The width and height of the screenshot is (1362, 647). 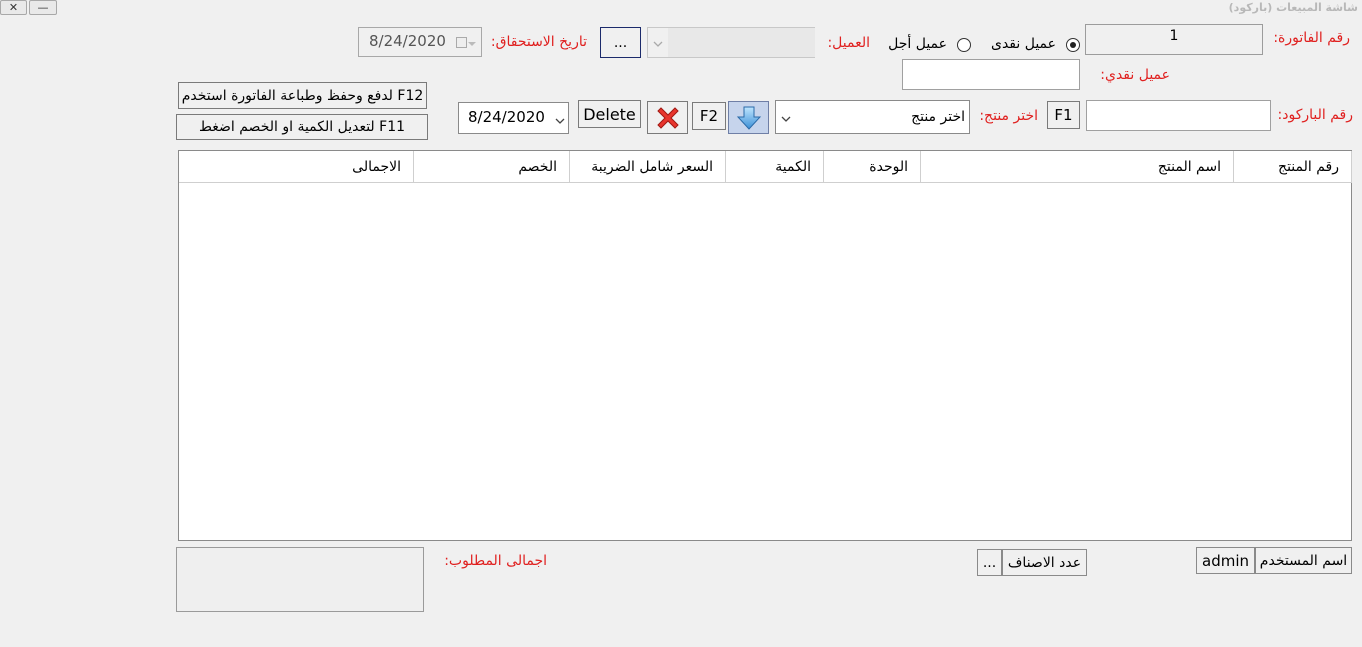 What do you see at coordinates (938, 117) in the screenshot?
I see `product-select-value: اختر منتج` at bounding box center [938, 117].